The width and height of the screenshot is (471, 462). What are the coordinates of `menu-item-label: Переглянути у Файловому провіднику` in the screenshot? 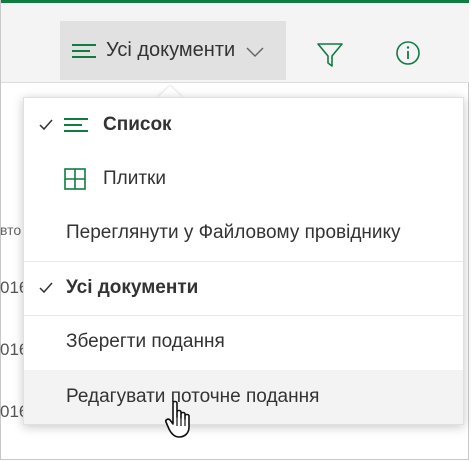 It's located at (233, 232).